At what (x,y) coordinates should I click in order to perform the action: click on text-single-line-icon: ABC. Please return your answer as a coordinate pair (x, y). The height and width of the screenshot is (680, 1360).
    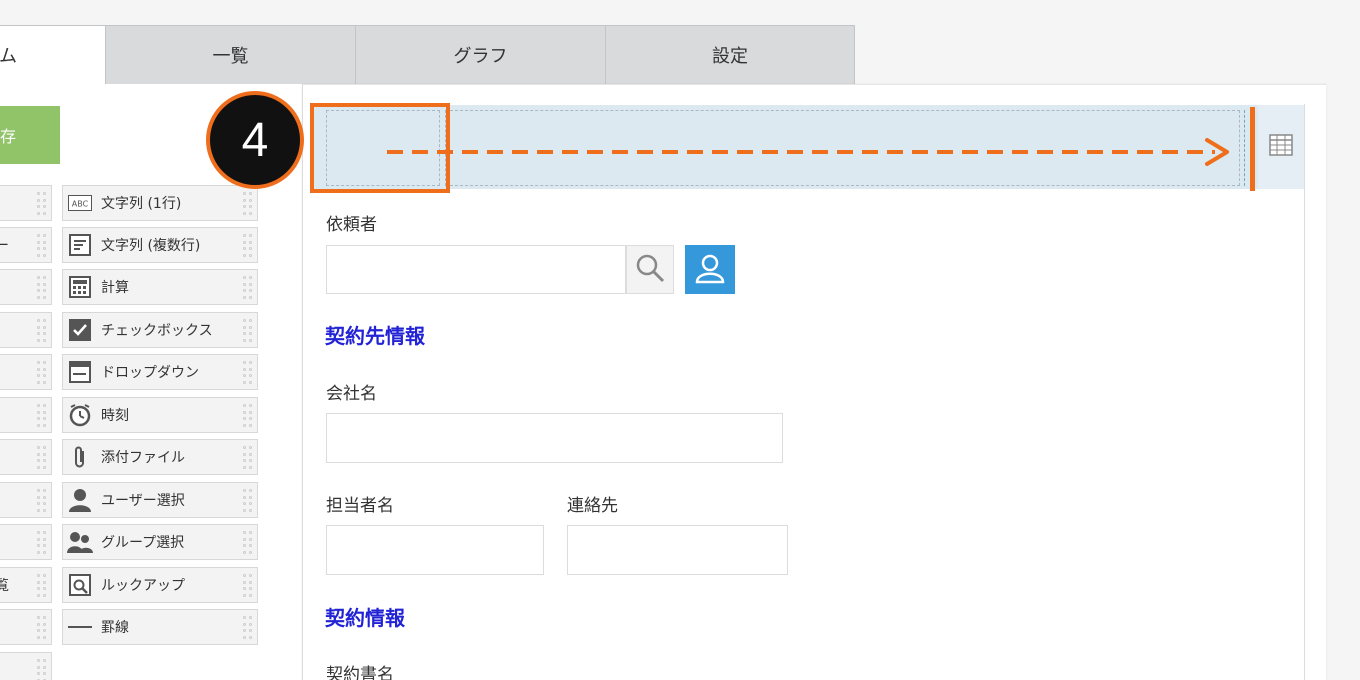
    Looking at the image, I should click on (80, 203).